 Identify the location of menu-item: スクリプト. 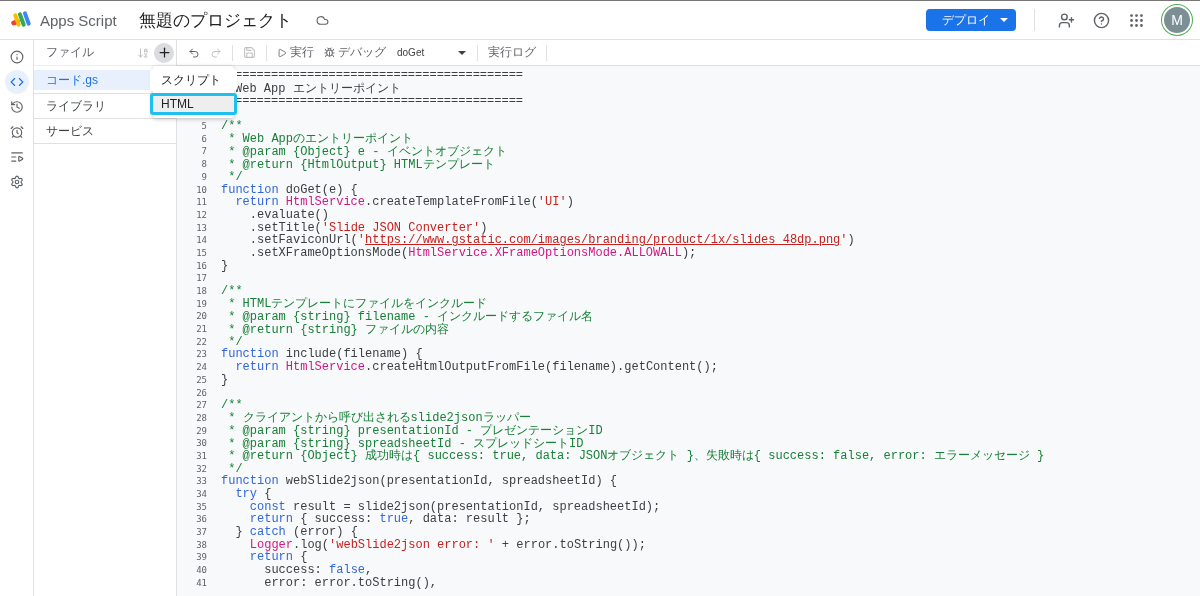
(193, 80).